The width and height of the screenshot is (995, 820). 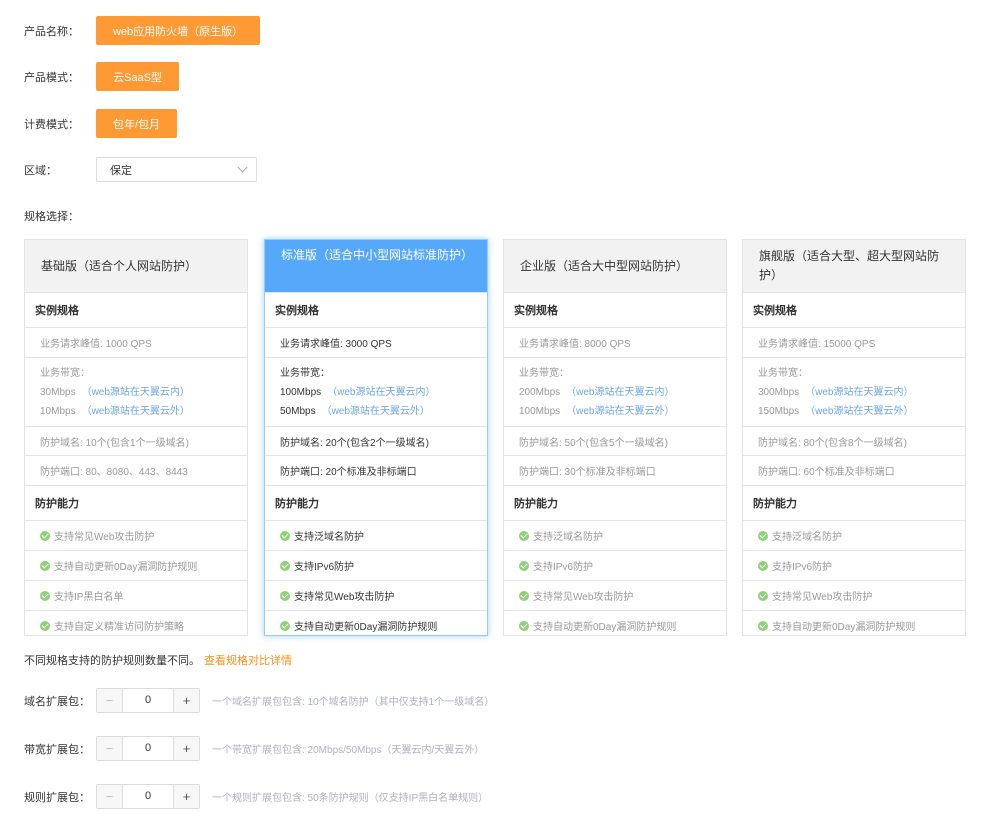 What do you see at coordinates (57, 749) in the screenshot?
I see `extension-label: 带宽扩展包：` at bounding box center [57, 749].